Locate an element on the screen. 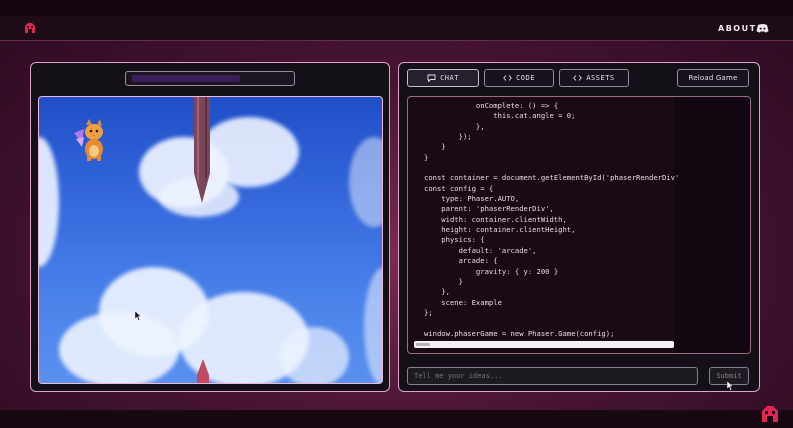 This screenshot has height=428, width=793. code-line: onComplete: () => { is located at coordinates (491, 105).